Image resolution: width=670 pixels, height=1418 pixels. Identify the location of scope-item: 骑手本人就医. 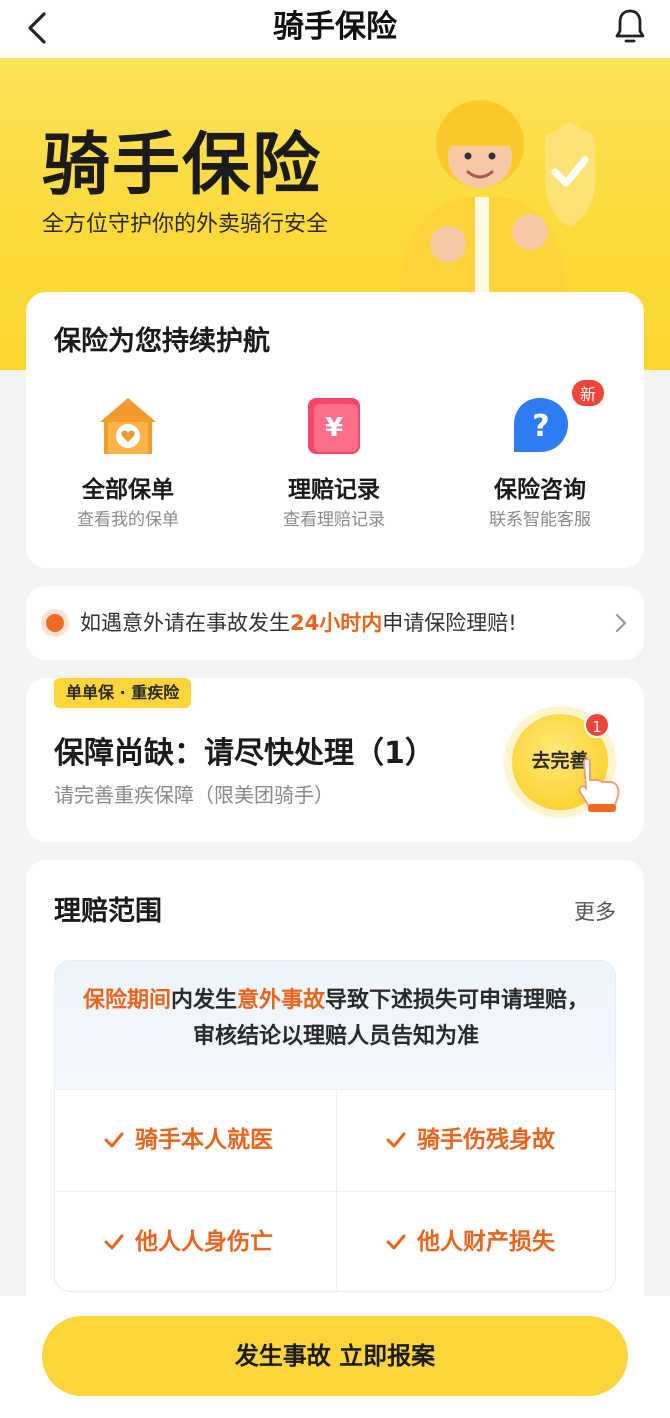
(195, 1140).